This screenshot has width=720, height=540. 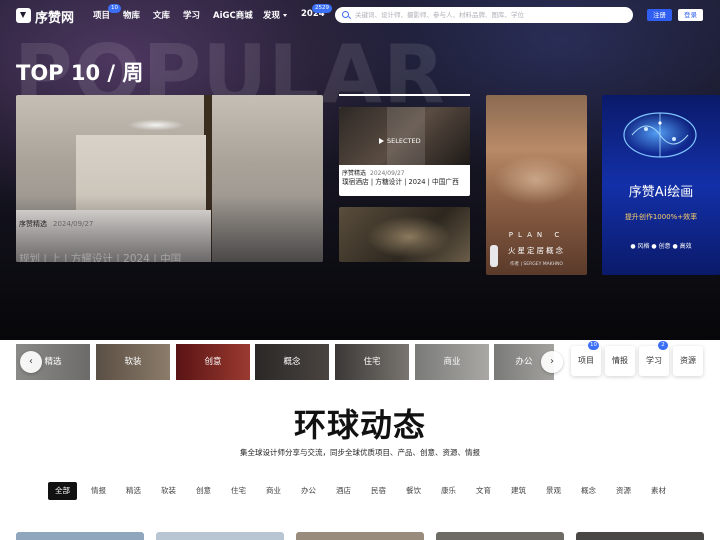 I want to click on section-title: 环球动态, so click(x=359, y=425).